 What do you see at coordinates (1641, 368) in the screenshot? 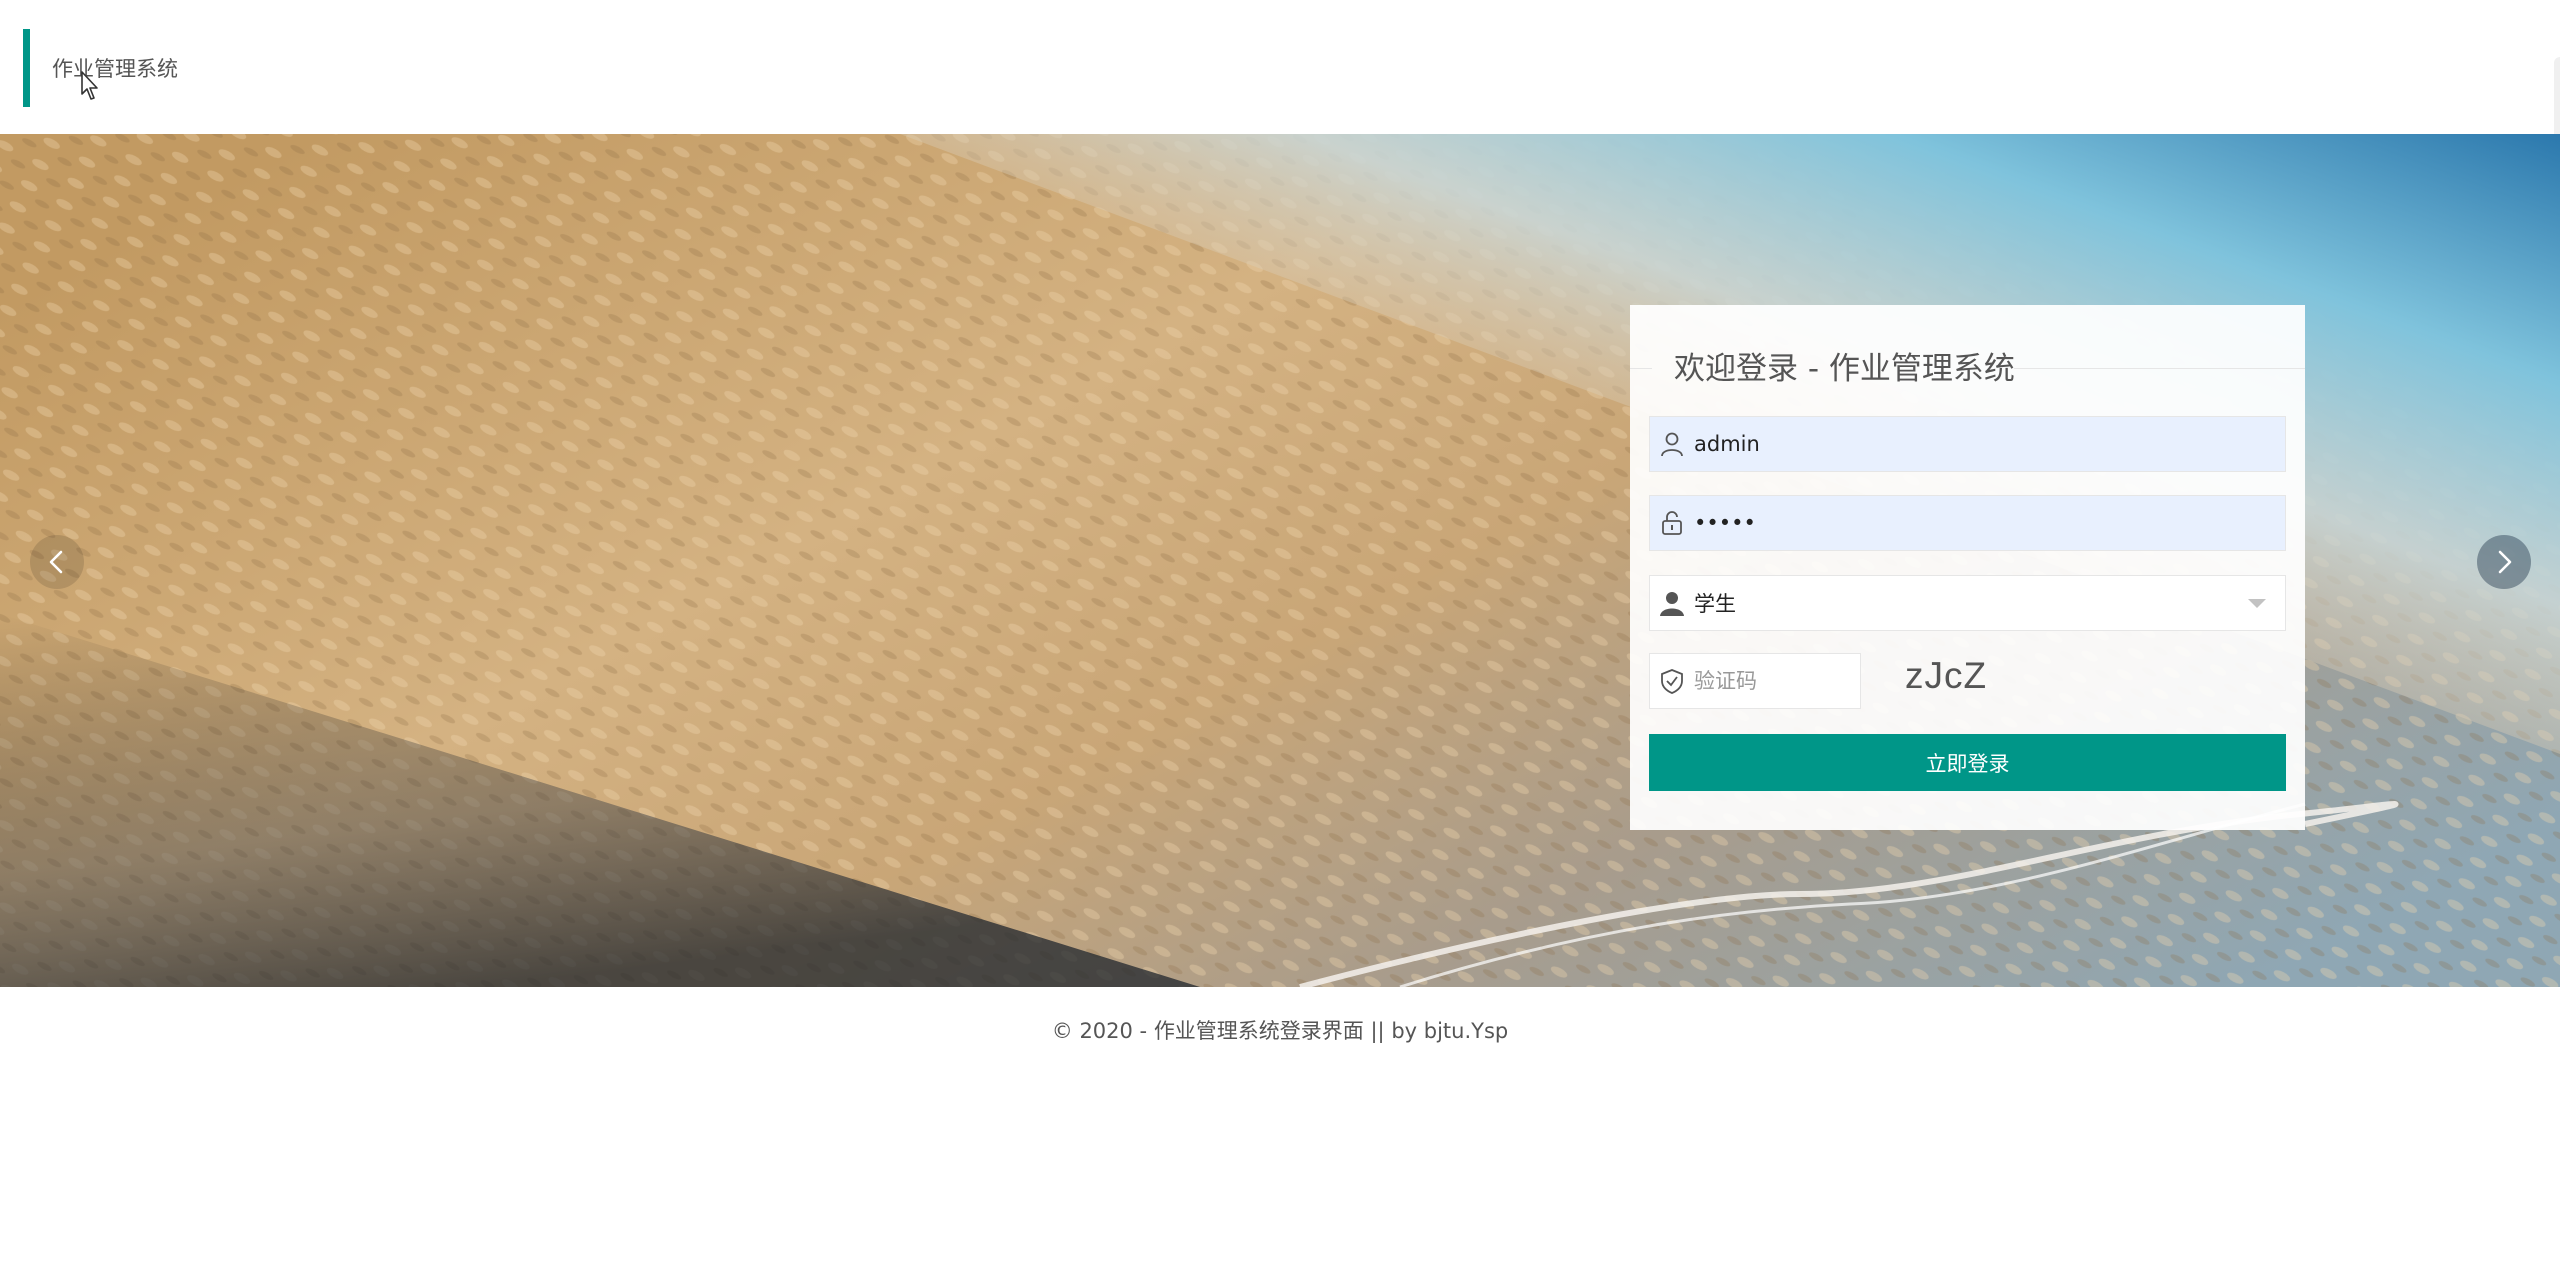
I see `legend-divider-left` at bounding box center [1641, 368].